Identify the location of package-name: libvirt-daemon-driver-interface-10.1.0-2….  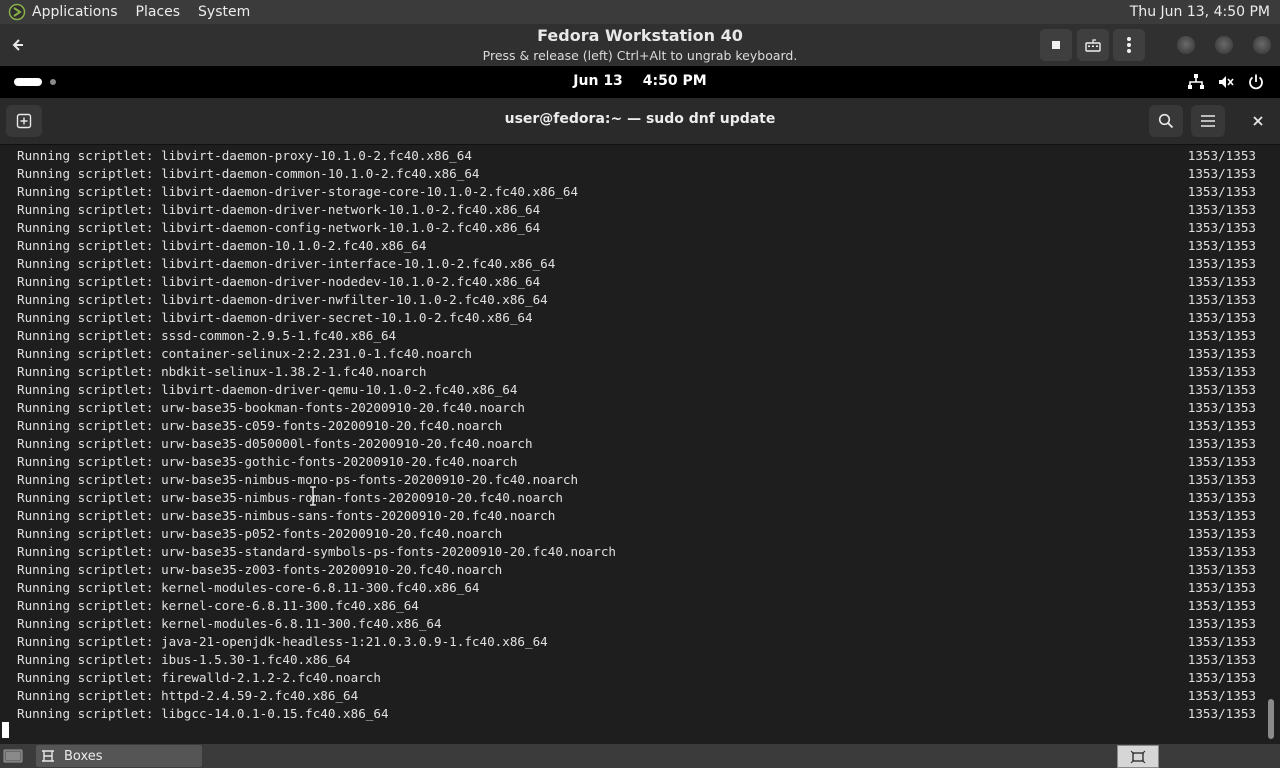
(358, 263).